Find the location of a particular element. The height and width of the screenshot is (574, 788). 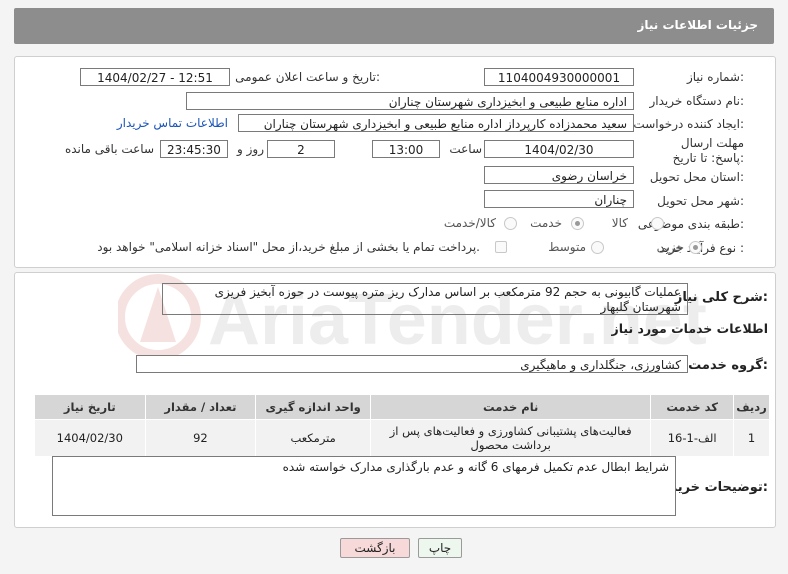

cell-unit: مترمکعب is located at coordinates (313, 438).